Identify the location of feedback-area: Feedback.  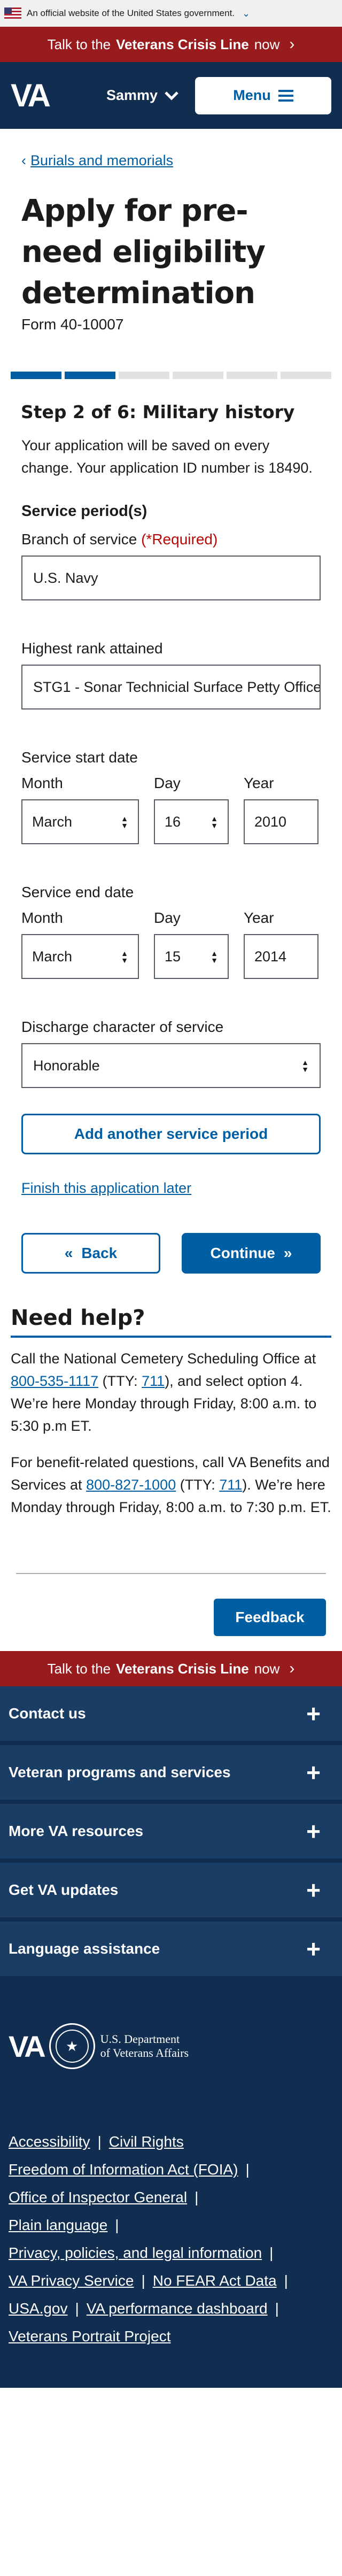
(171, 1577).